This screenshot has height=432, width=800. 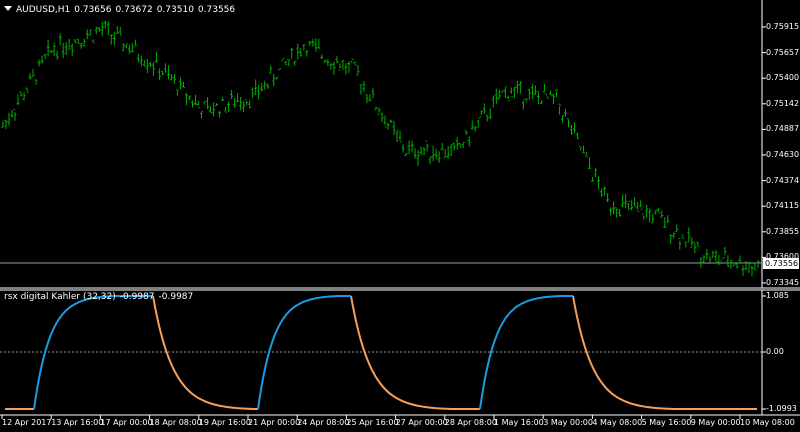 I want to click on indicator-level-label: -1.0993, so click(x=781, y=408).